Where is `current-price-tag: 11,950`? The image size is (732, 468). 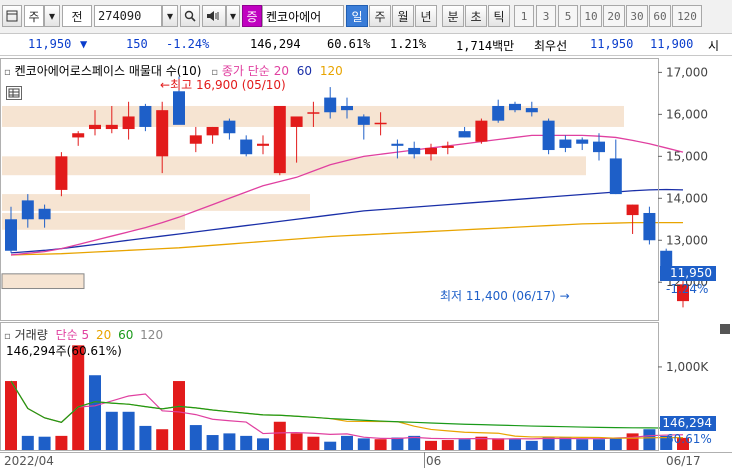 current-price-tag: 11,950 is located at coordinates (688, 273).